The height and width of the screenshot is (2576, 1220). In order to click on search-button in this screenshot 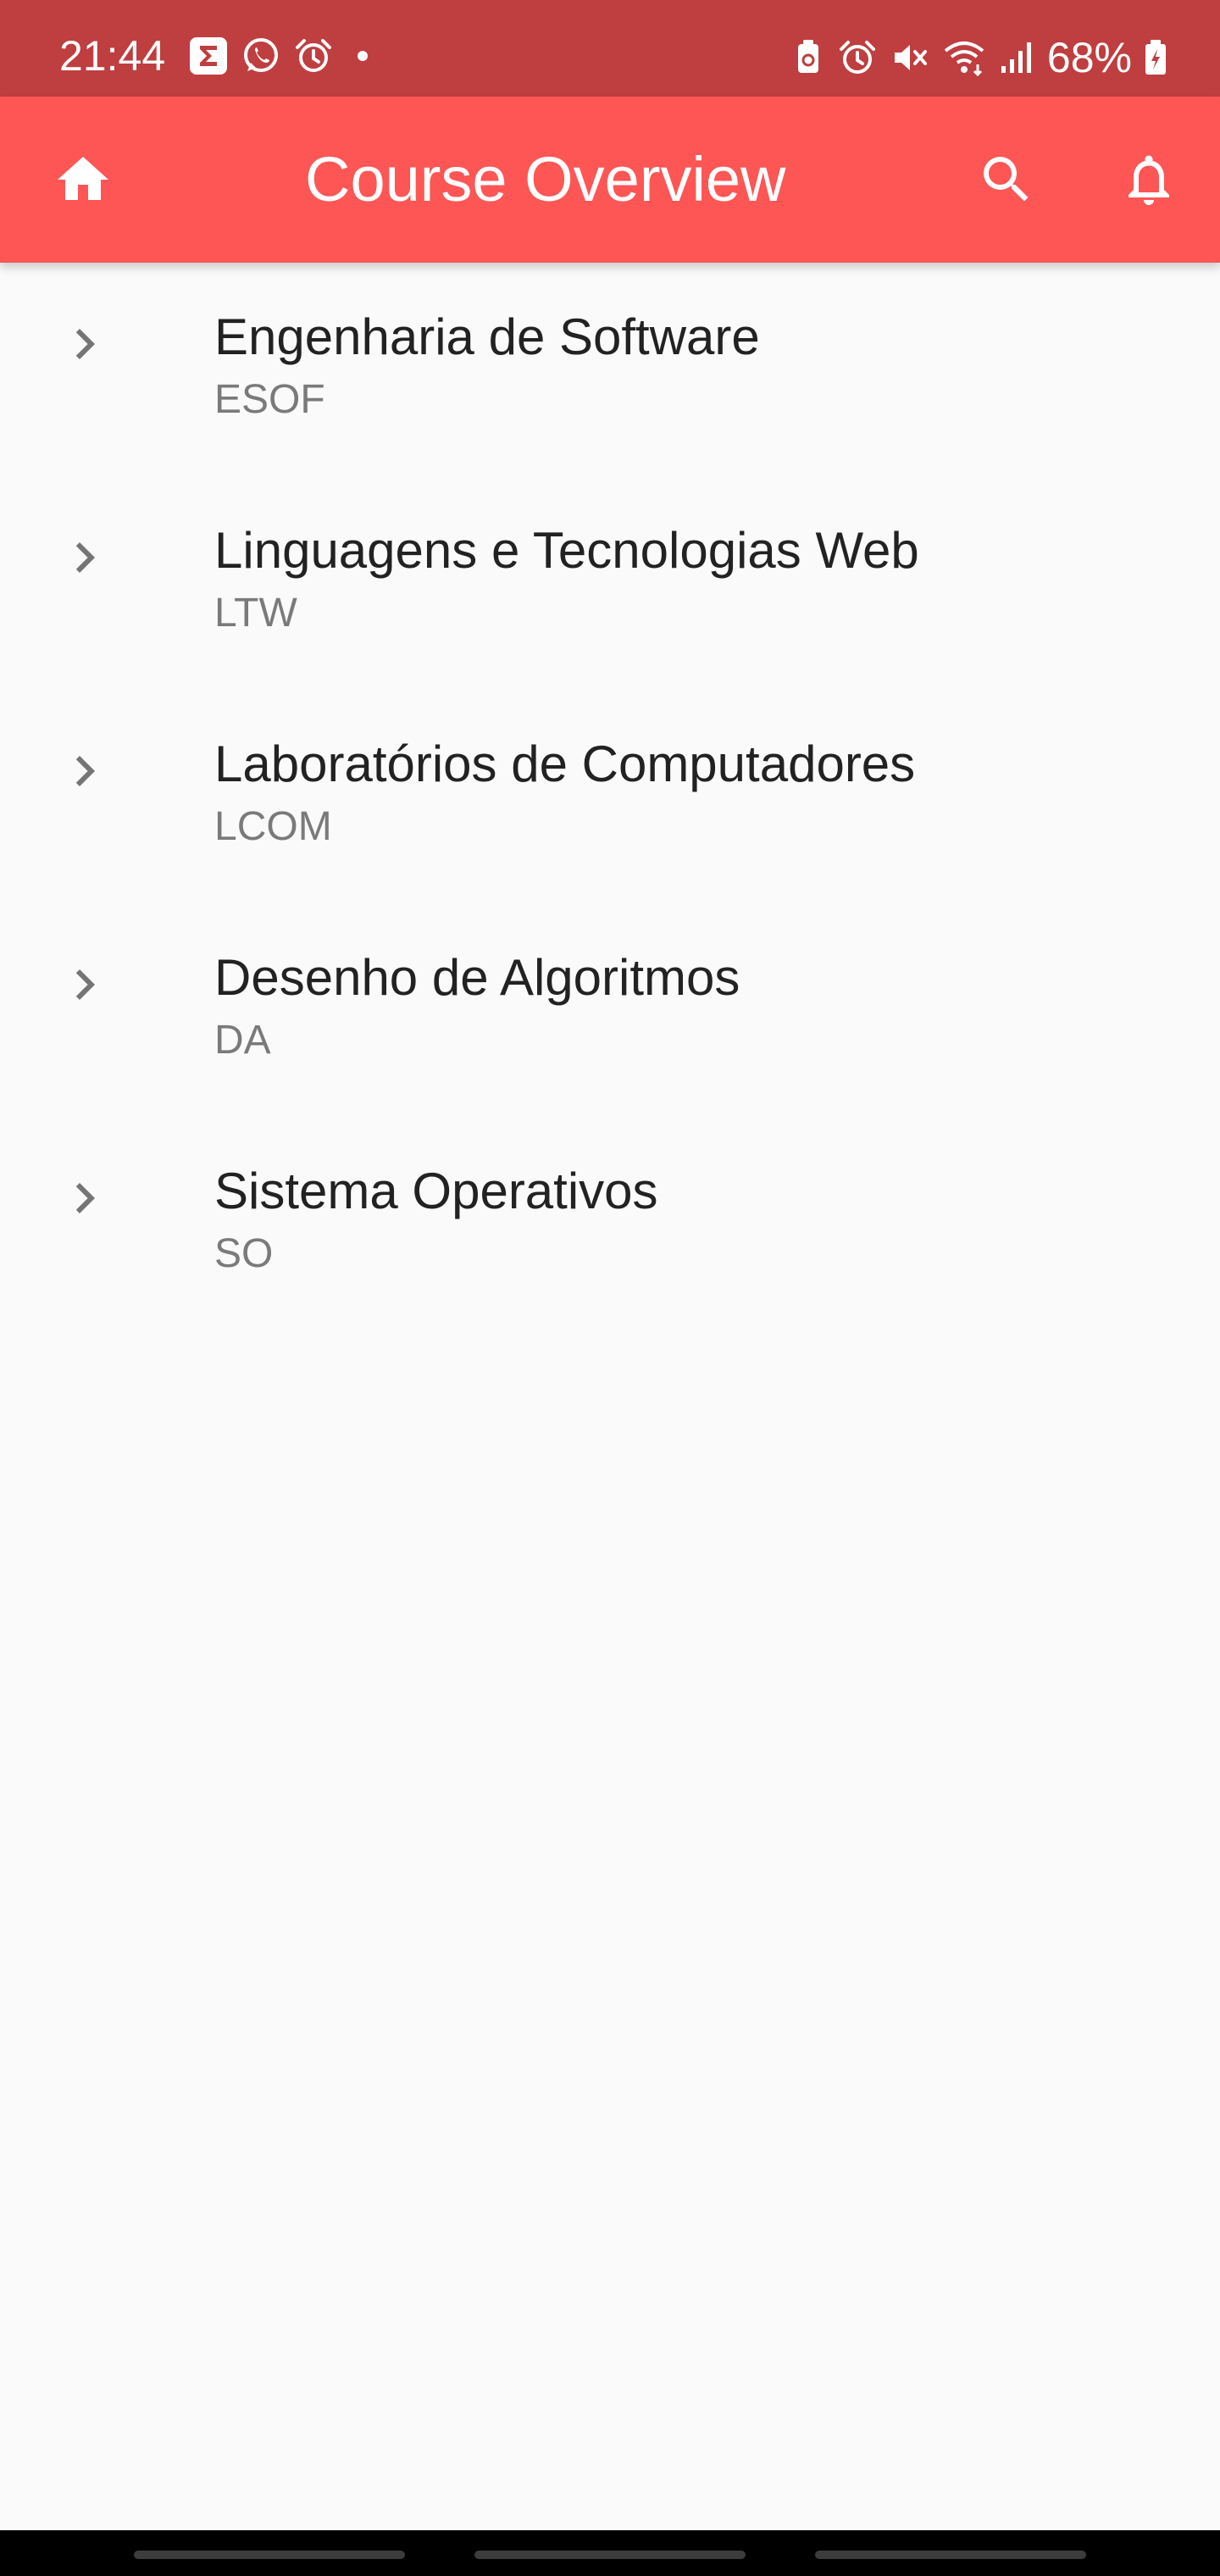, I will do `click(1006, 179)`.